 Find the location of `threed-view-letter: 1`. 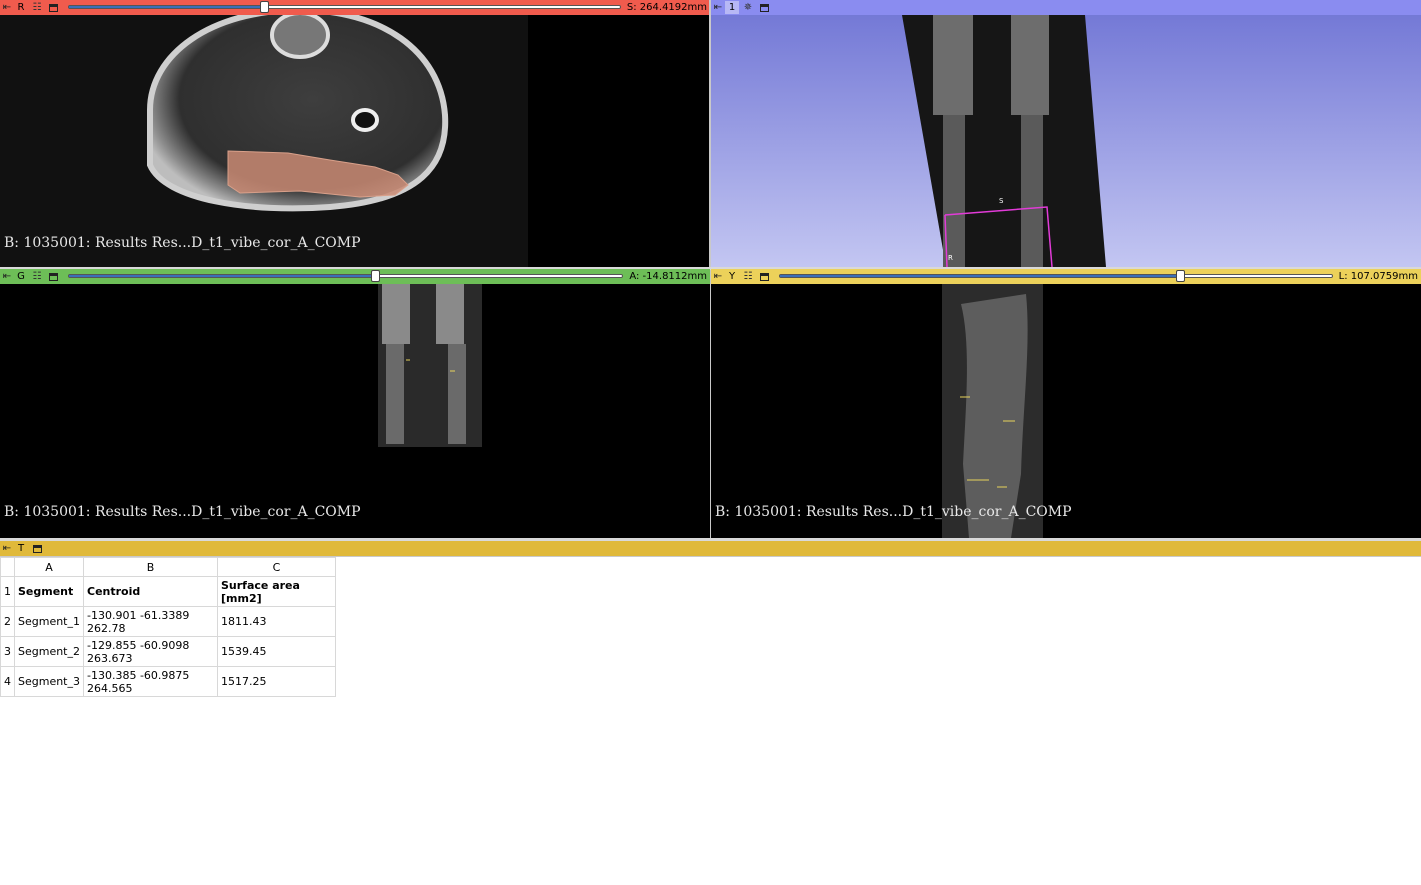

threed-view-letter: 1 is located at coordinates (732, 7).